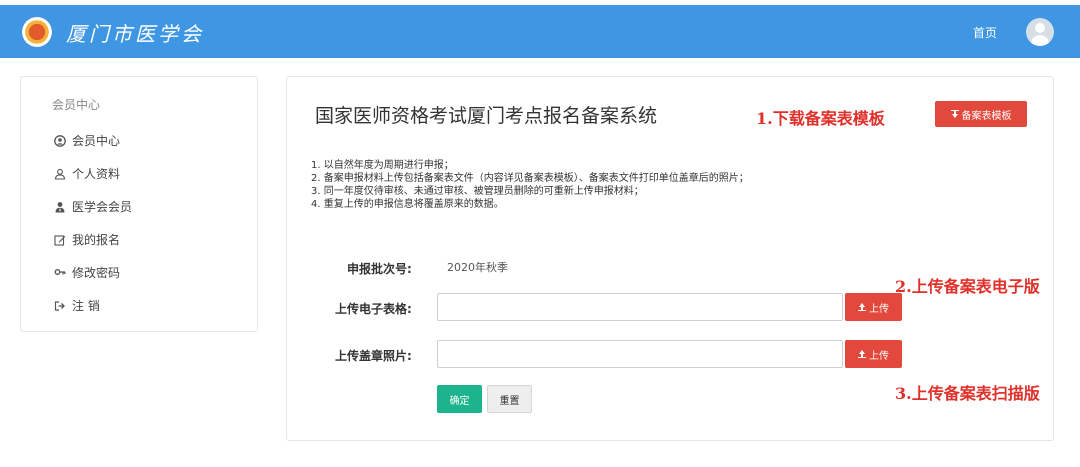 The width and height of the screenshot is (1080, 467). I want to click on sidebar-item-logout: 注 销, so click(77, 305).